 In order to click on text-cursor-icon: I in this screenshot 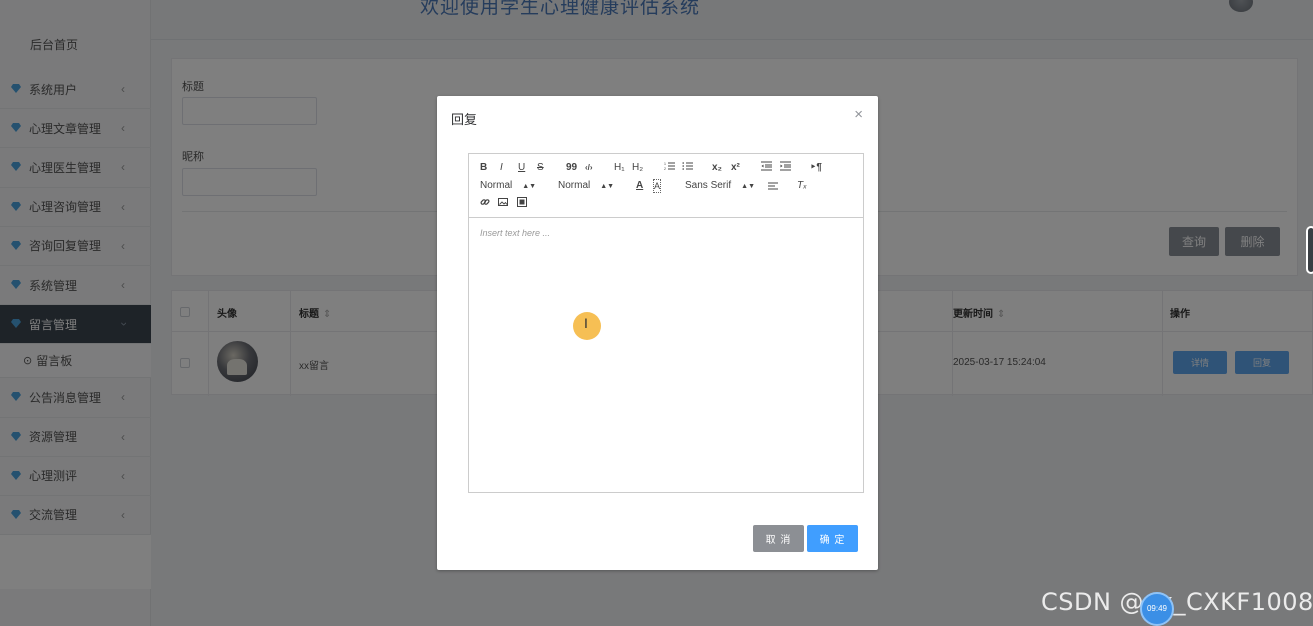, I will do `click(586, 323)`.